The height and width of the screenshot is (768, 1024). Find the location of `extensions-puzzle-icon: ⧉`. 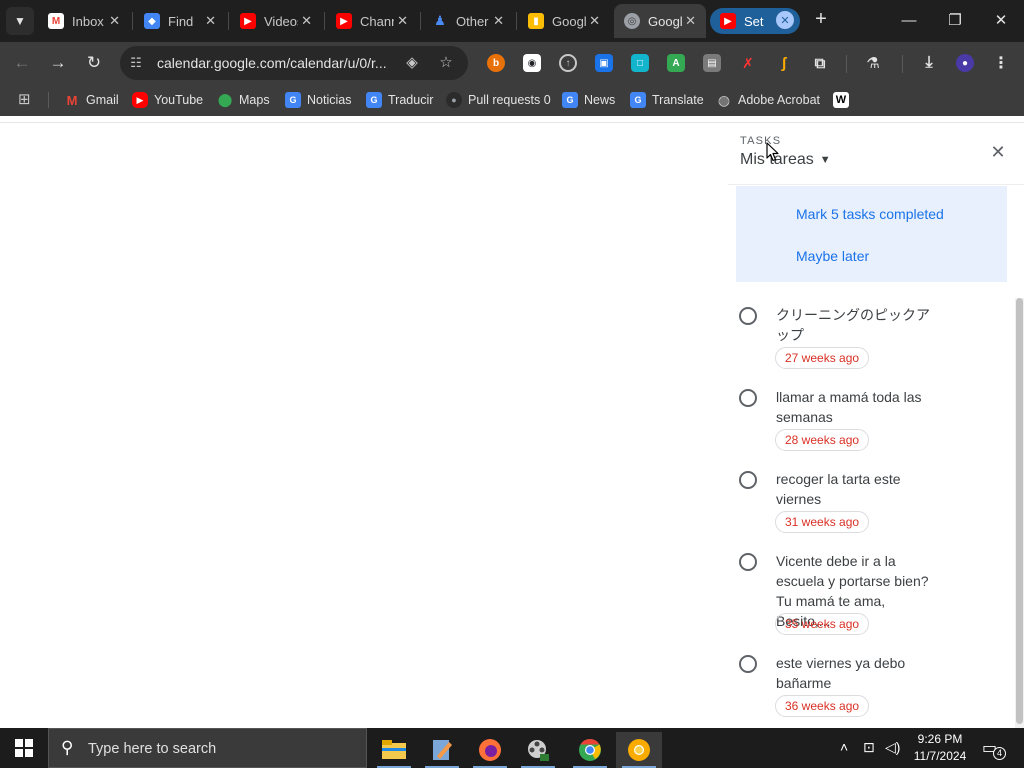

extensions-puzzle-icon: ⧉ is located at coordinates (820, 63).